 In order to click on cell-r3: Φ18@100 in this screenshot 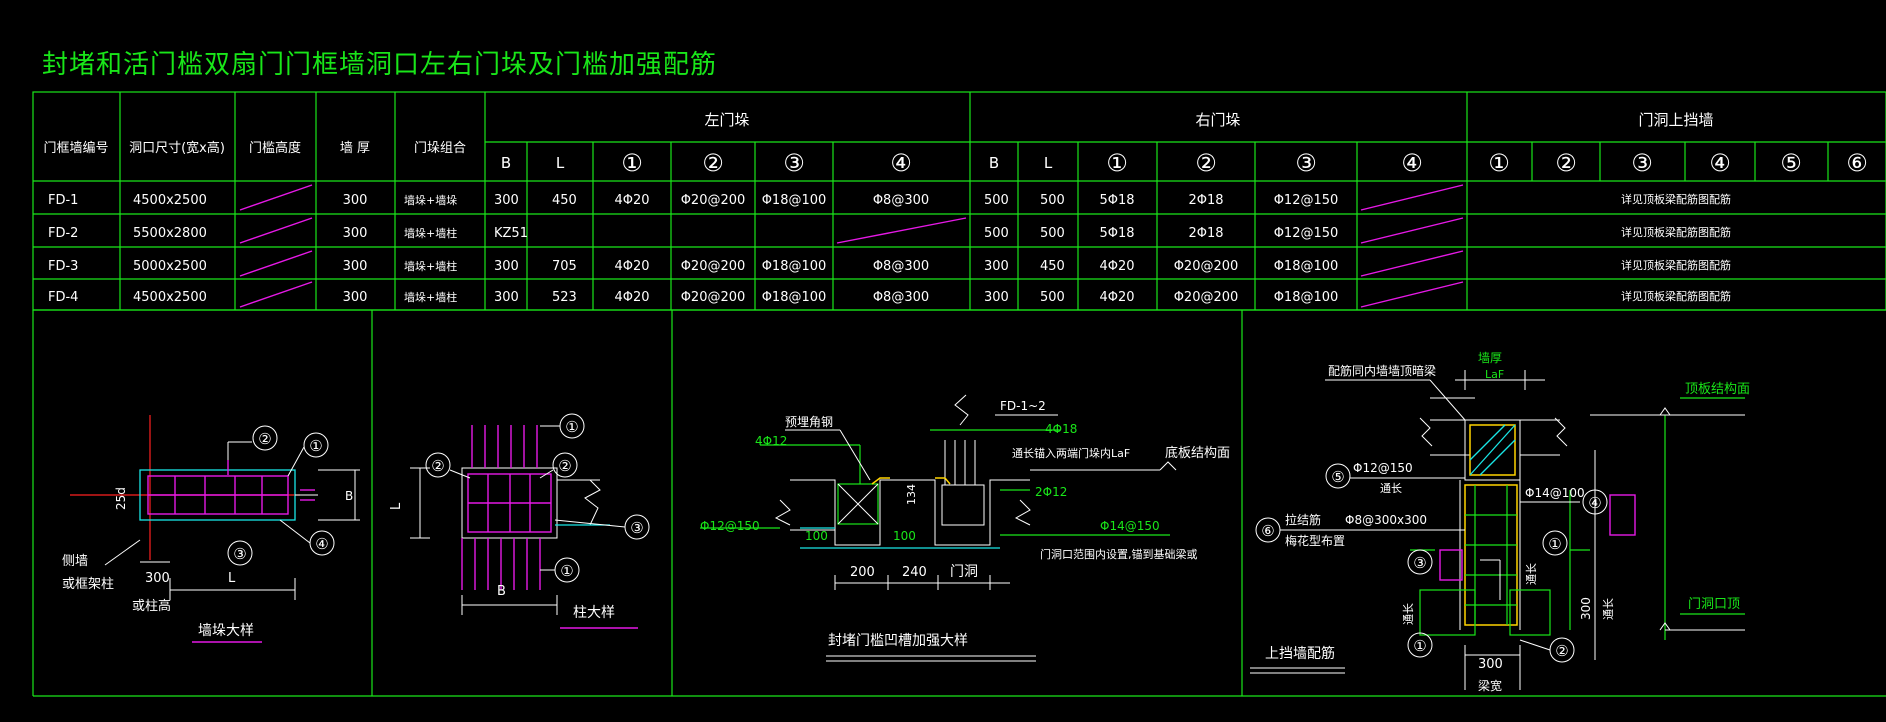, I will do `click(1306, 297)`.